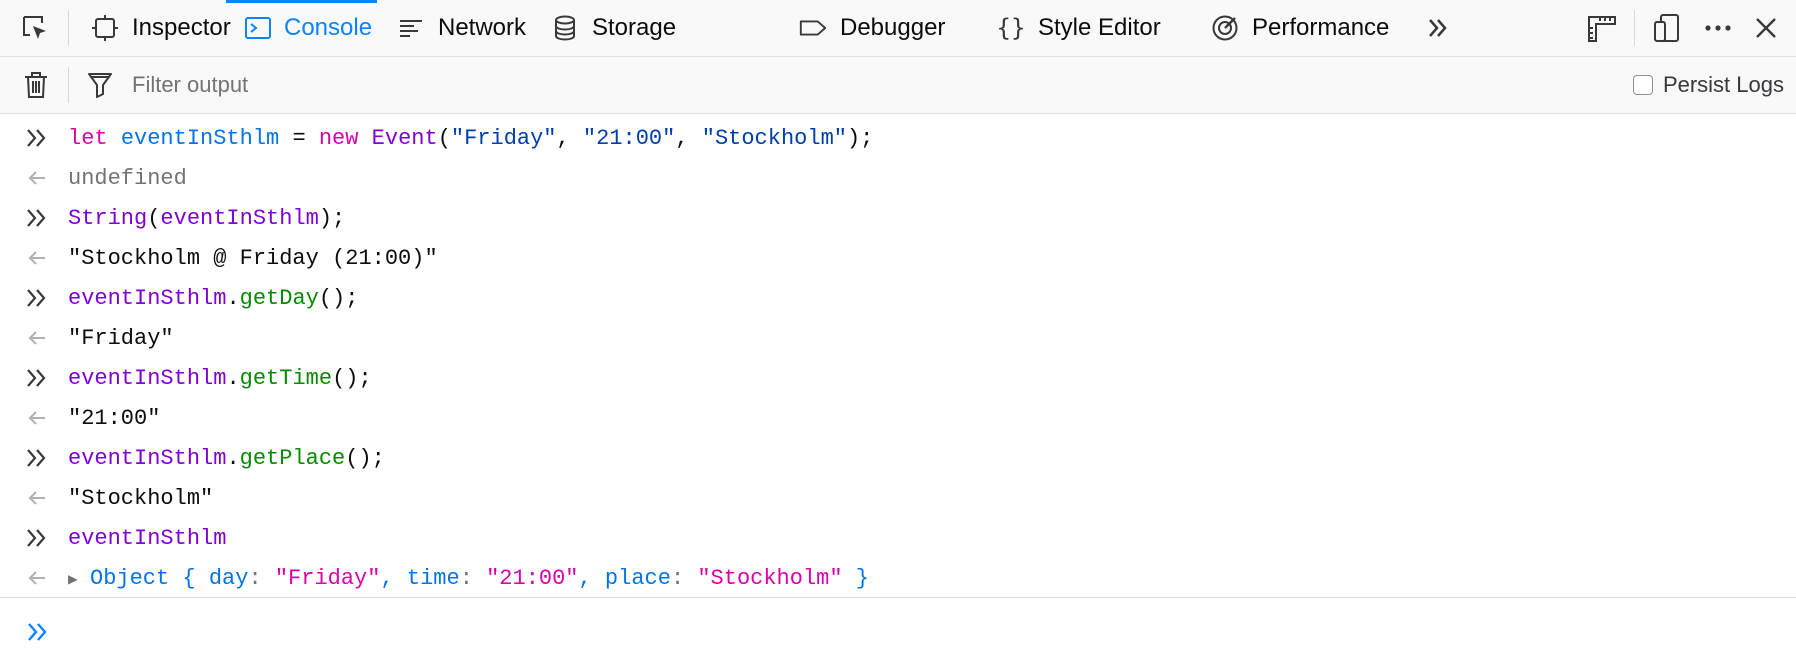 This screenshot has height=669, width=1796. I want to click on code-token: String, so click(108, 218).